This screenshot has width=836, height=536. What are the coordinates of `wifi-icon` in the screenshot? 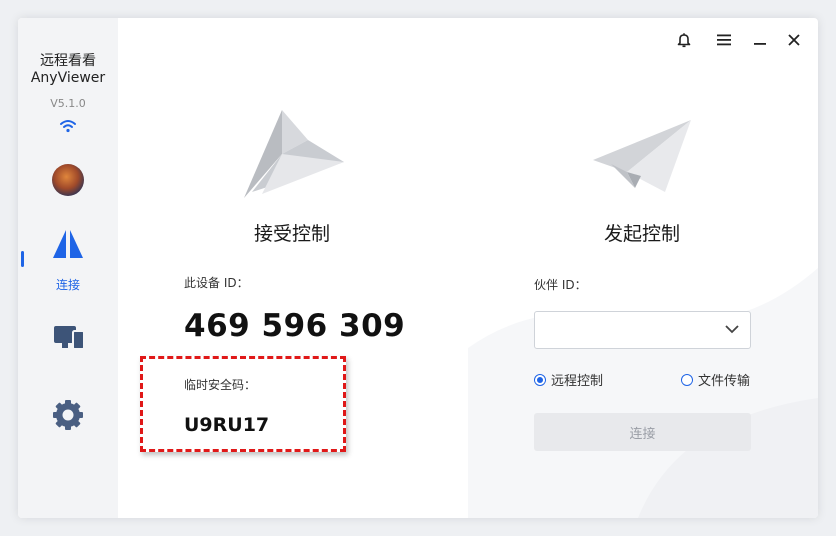 It's located at (68, 126).